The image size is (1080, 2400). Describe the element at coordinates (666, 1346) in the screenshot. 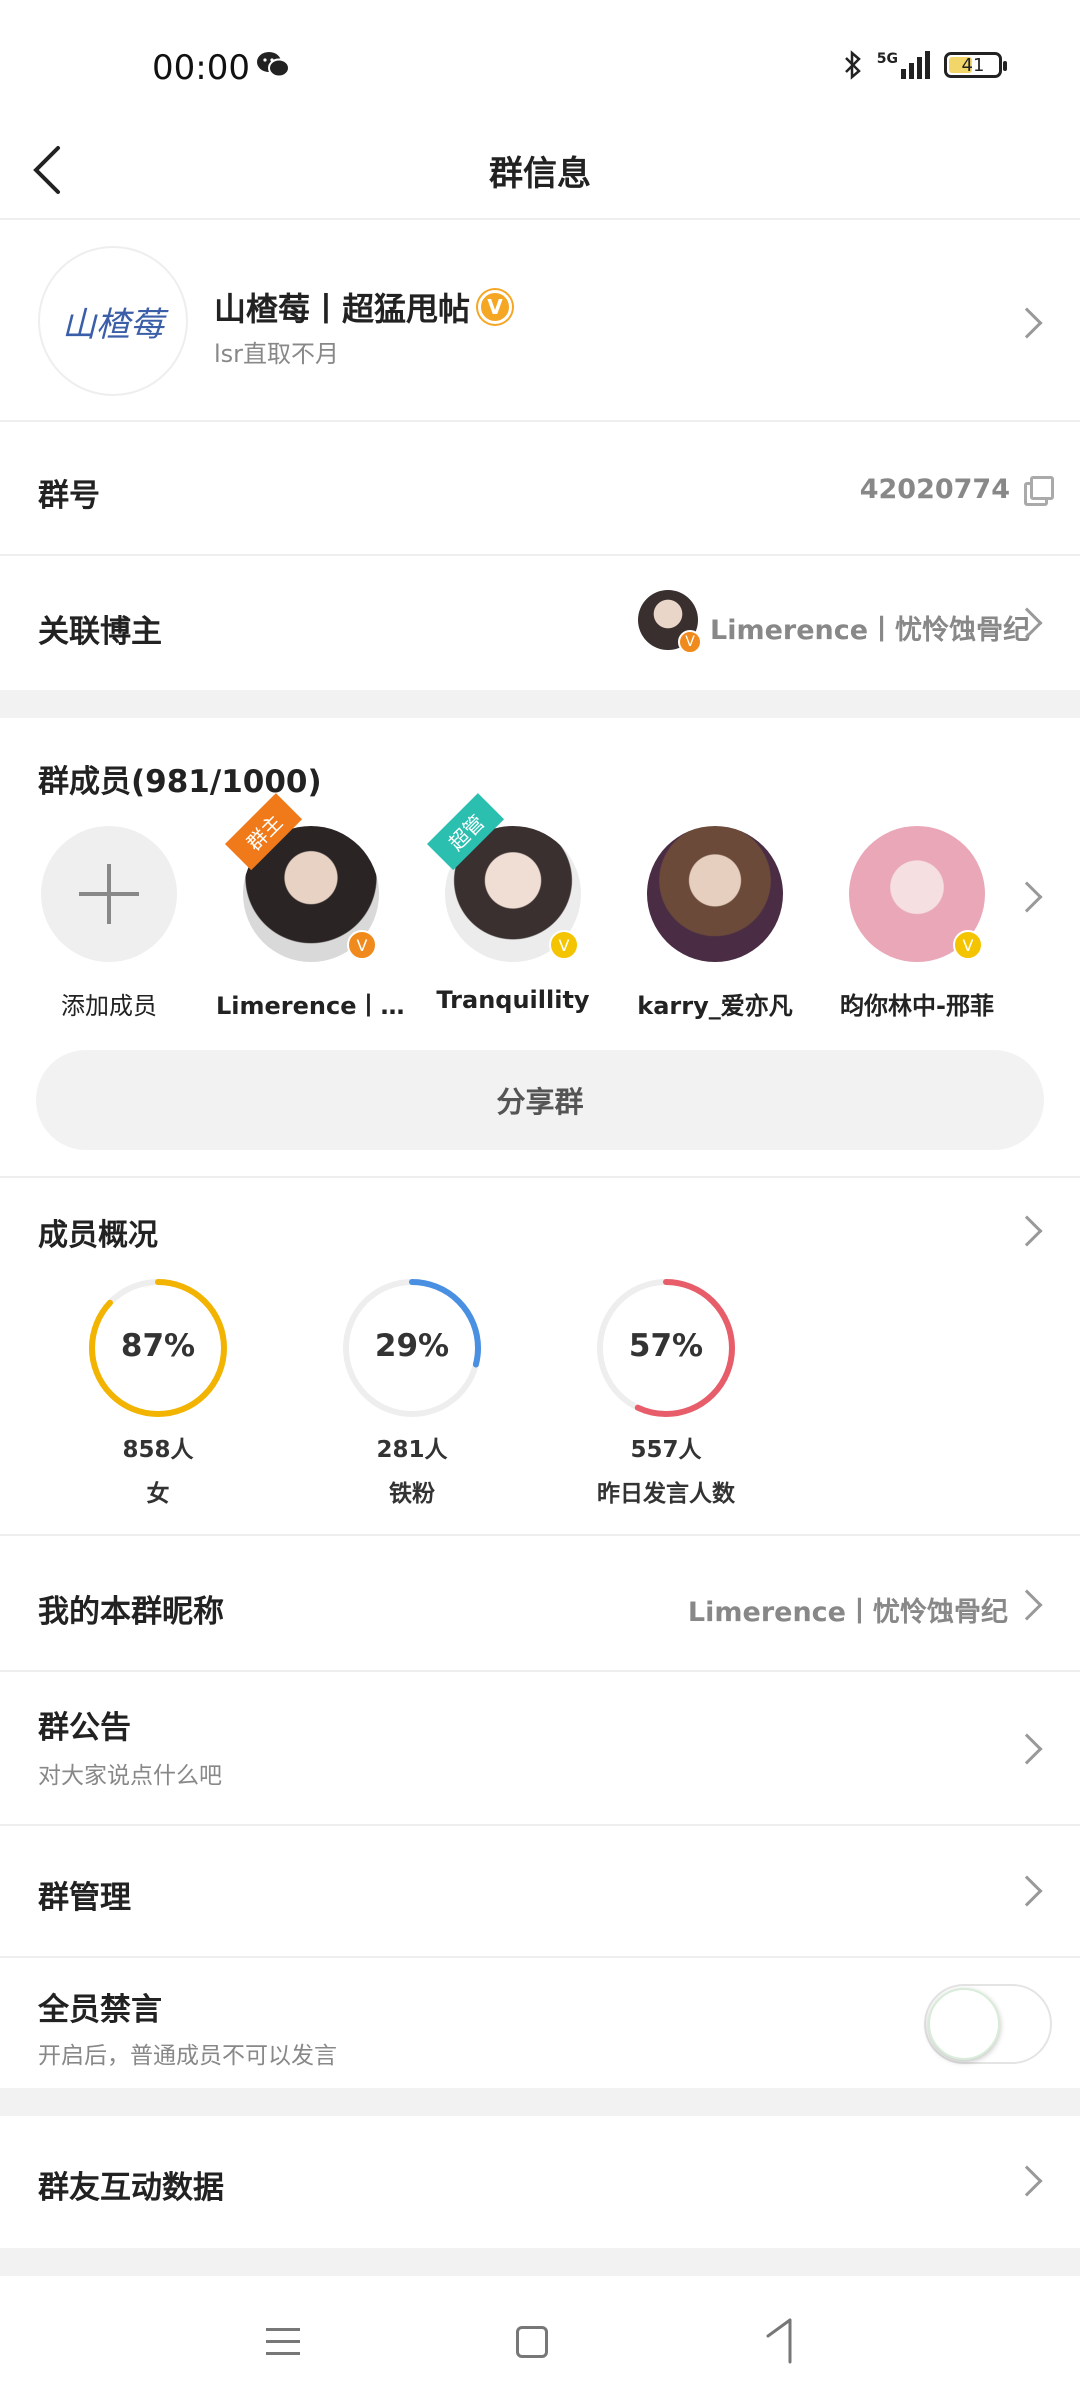

I see `stat-percent: 57%` at that location.